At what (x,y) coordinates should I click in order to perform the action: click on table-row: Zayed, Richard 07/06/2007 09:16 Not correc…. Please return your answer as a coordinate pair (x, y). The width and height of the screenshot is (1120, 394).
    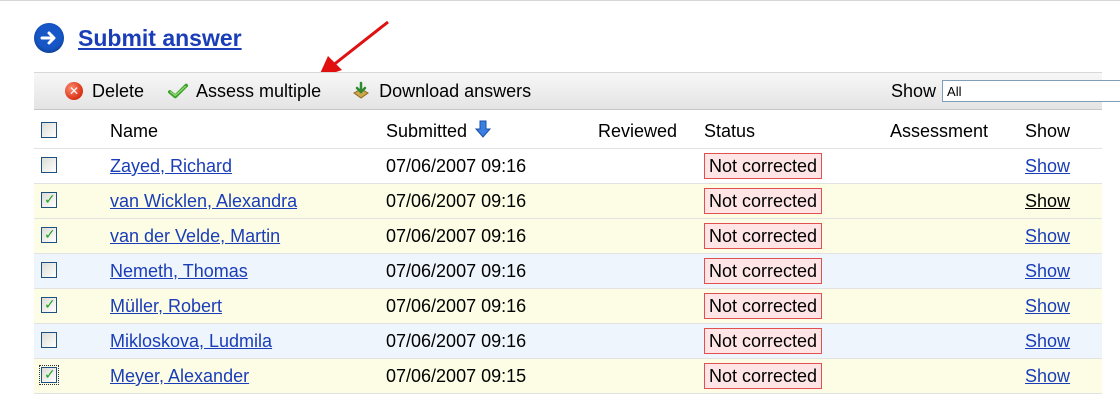
    Looking at the image, I should click on (568, 166).